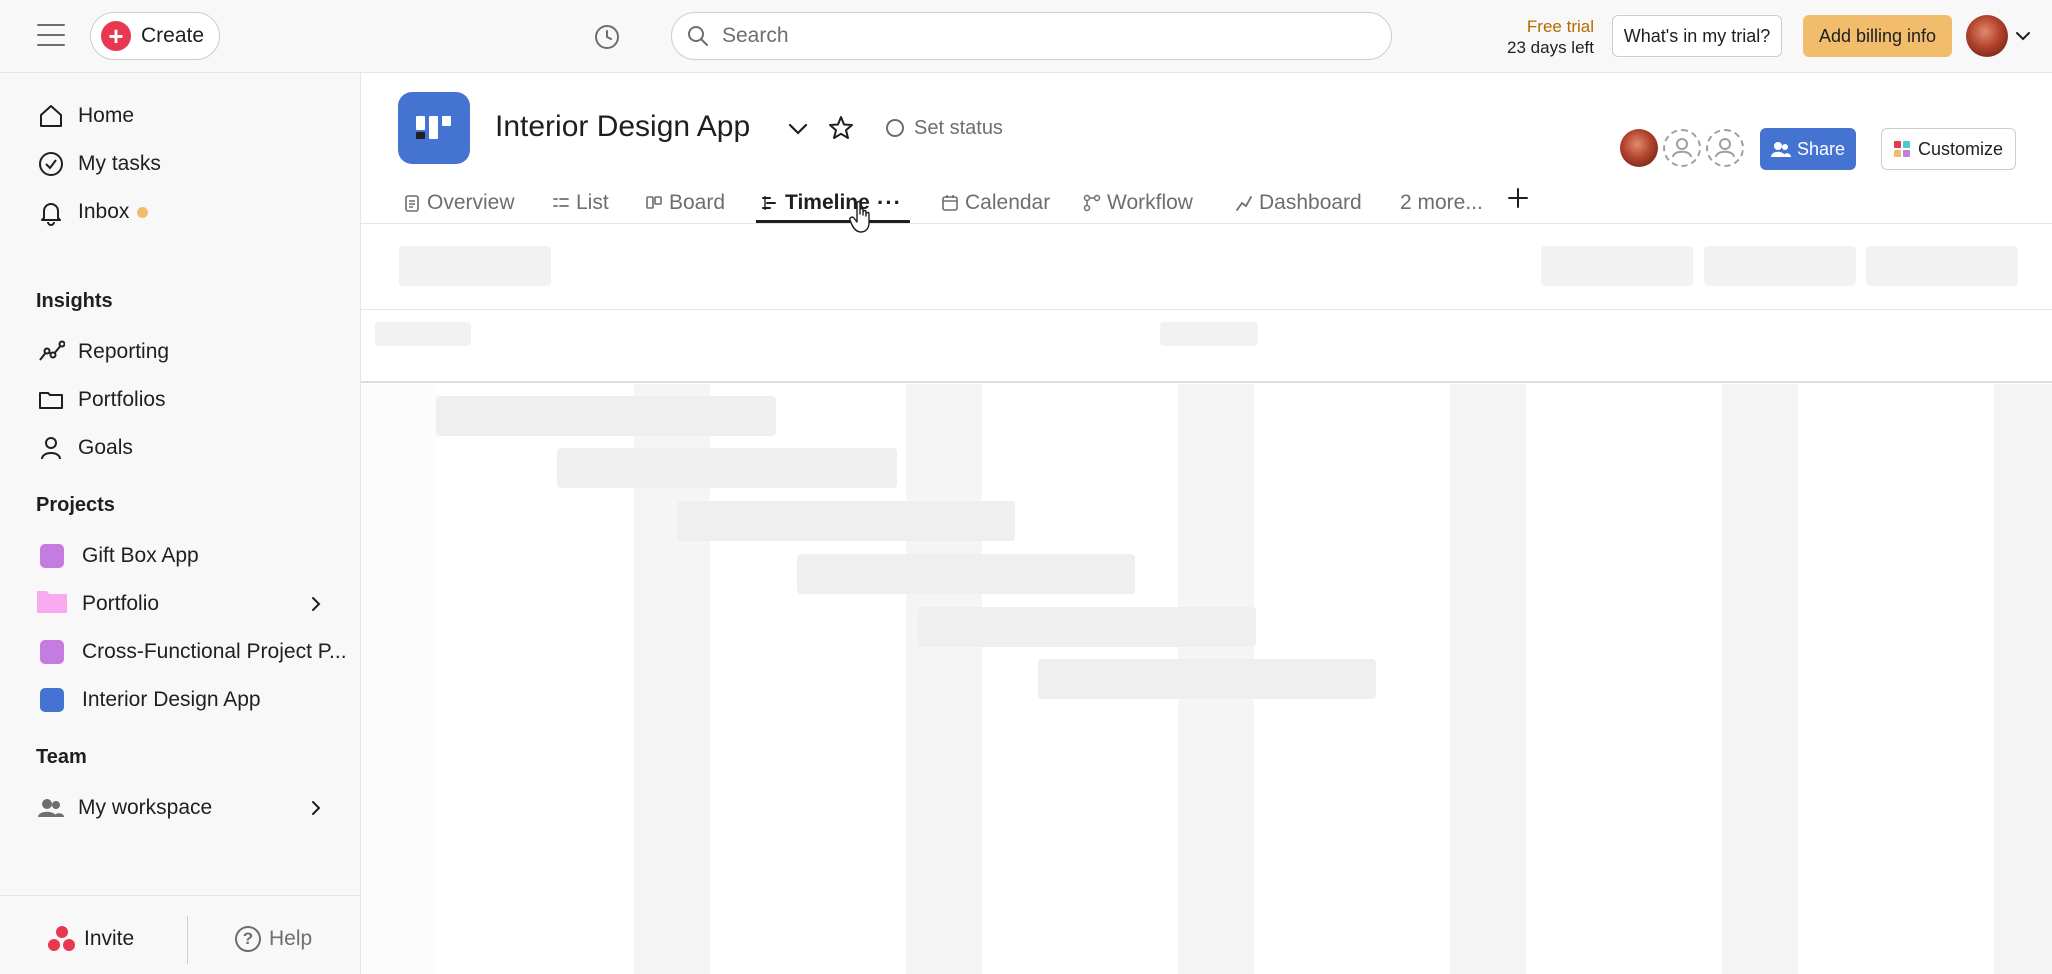 The height and width of the screenshot is (974, 2052). Describe the element at coordinates (109, 938) in the screenshot. I see `invite-label: Invite` at that location.